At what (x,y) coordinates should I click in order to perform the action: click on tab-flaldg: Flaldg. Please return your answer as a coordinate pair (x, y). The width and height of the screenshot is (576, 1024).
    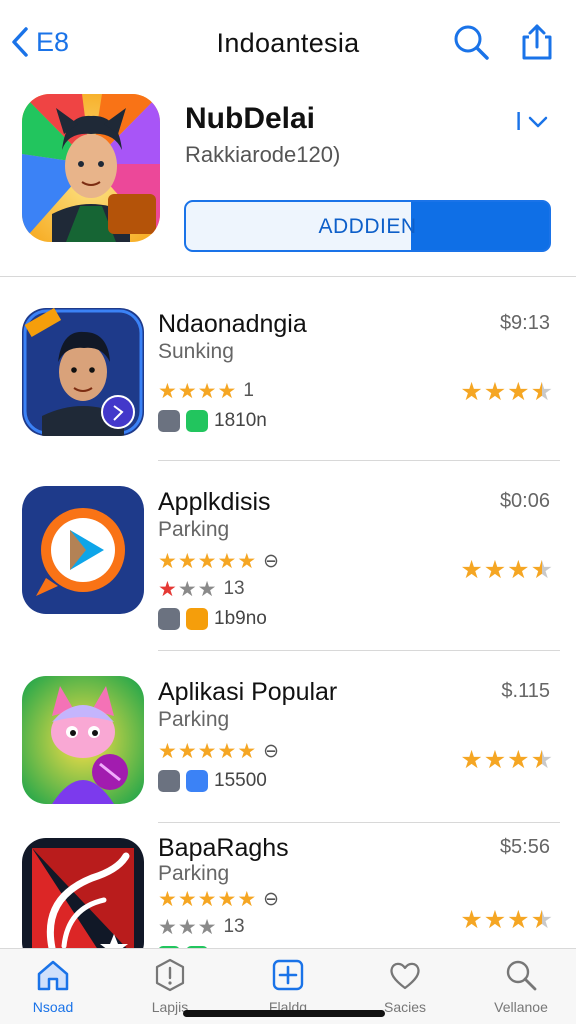
    Looking at the image, I should click on (288, 986).